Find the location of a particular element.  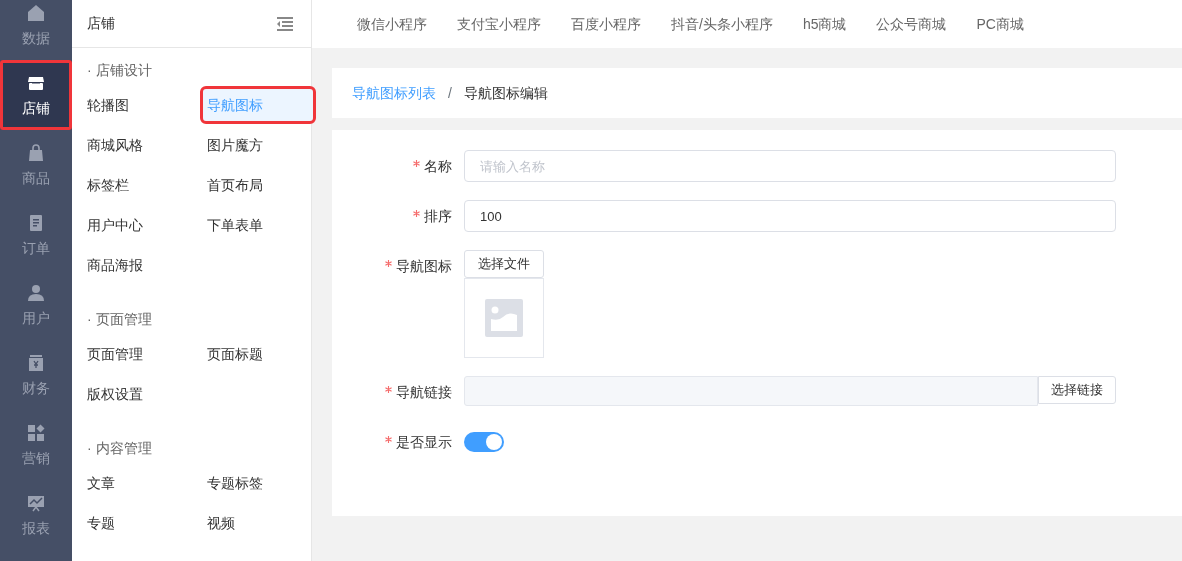

field-label: 是否显示 is located at coordinates (424, 442).